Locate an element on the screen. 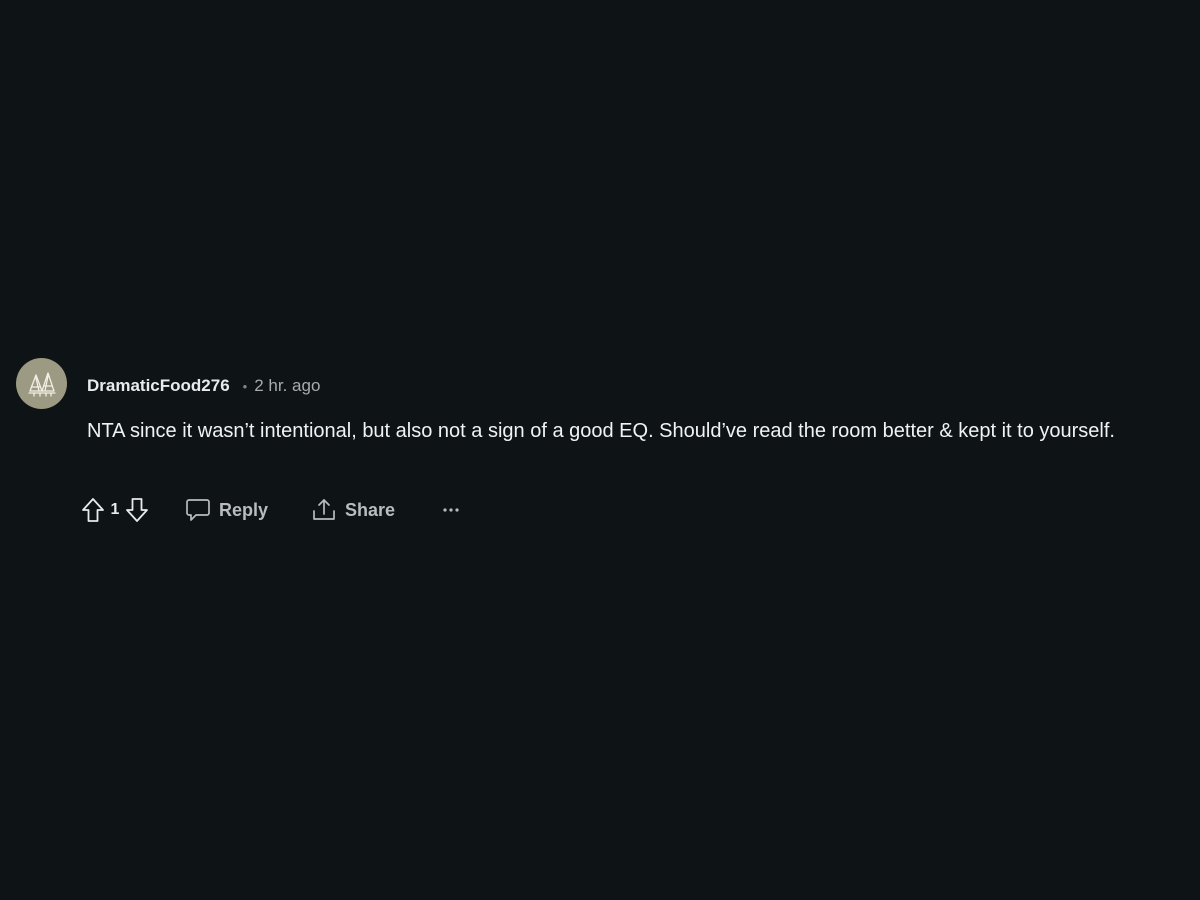 The width and height of the screenshot is (1200, 900). upvote-arrow-icon is located at coordinates (93, 510).